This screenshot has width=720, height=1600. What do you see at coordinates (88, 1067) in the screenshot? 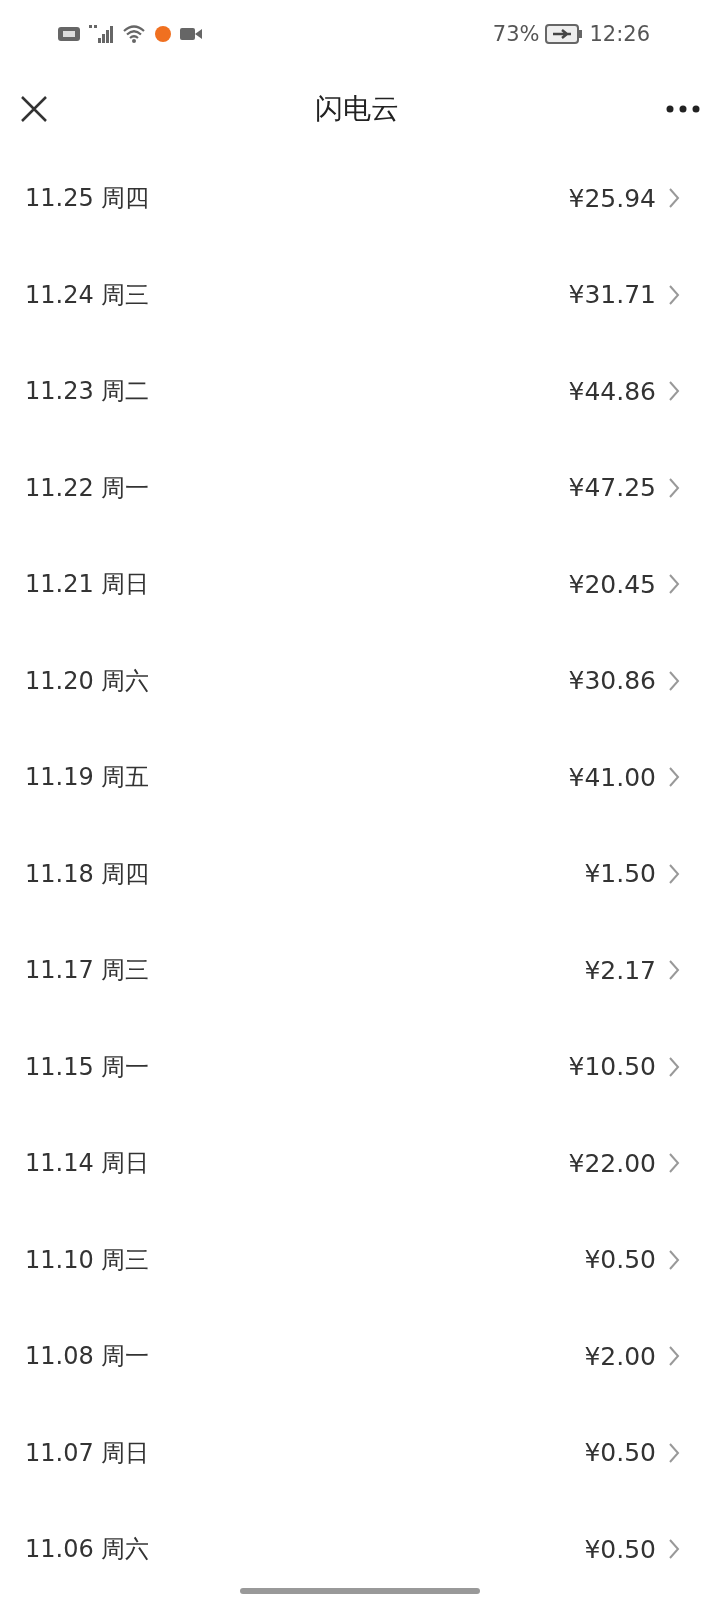
I see `row-date: 11.15 周一` at bounding box center [88, 1067].